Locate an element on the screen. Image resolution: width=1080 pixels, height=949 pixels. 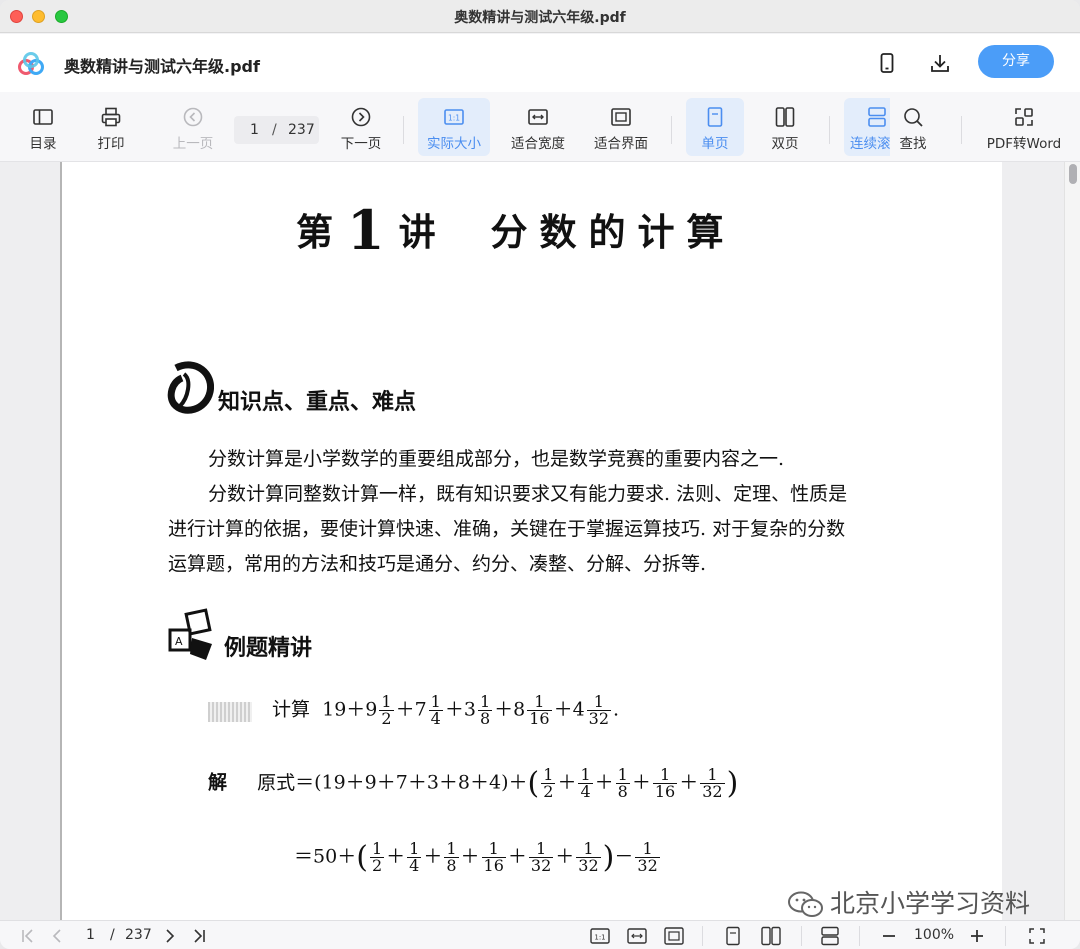
toc-button: 目录 is located at coordinates (43, 127).